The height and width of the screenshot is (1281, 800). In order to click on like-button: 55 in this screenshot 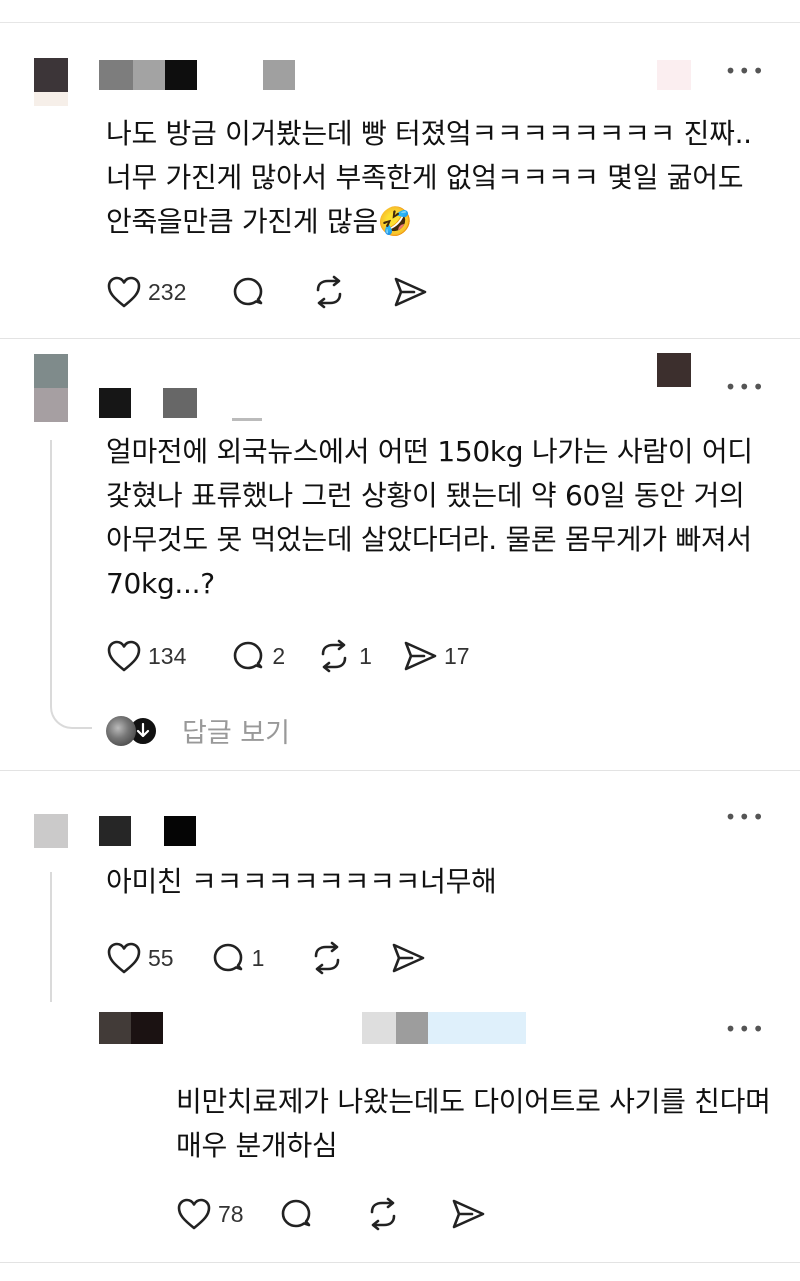, I will do `click(140, 958)`.